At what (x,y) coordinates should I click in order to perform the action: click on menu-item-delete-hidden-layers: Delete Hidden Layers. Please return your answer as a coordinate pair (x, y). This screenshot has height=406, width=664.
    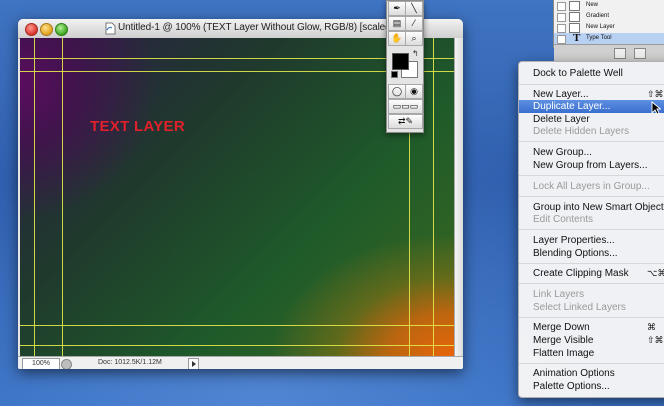
    Looking at the image, I should click on (591, 131).